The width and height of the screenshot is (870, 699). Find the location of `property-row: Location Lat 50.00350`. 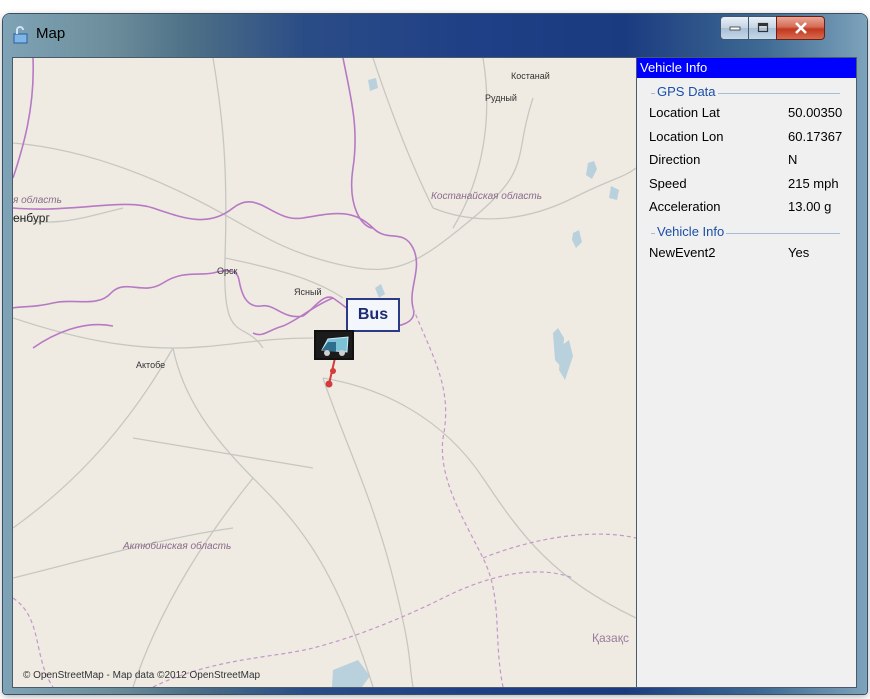

property-row: Location Lat 50.00350 is located at coordinates (746, 114).